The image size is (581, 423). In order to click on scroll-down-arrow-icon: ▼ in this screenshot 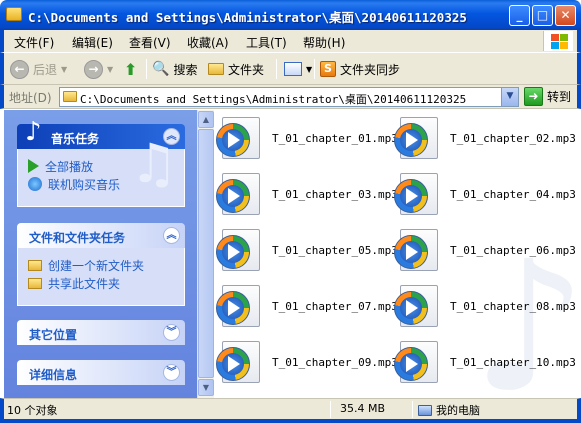, I will do `click(206, 387)`.